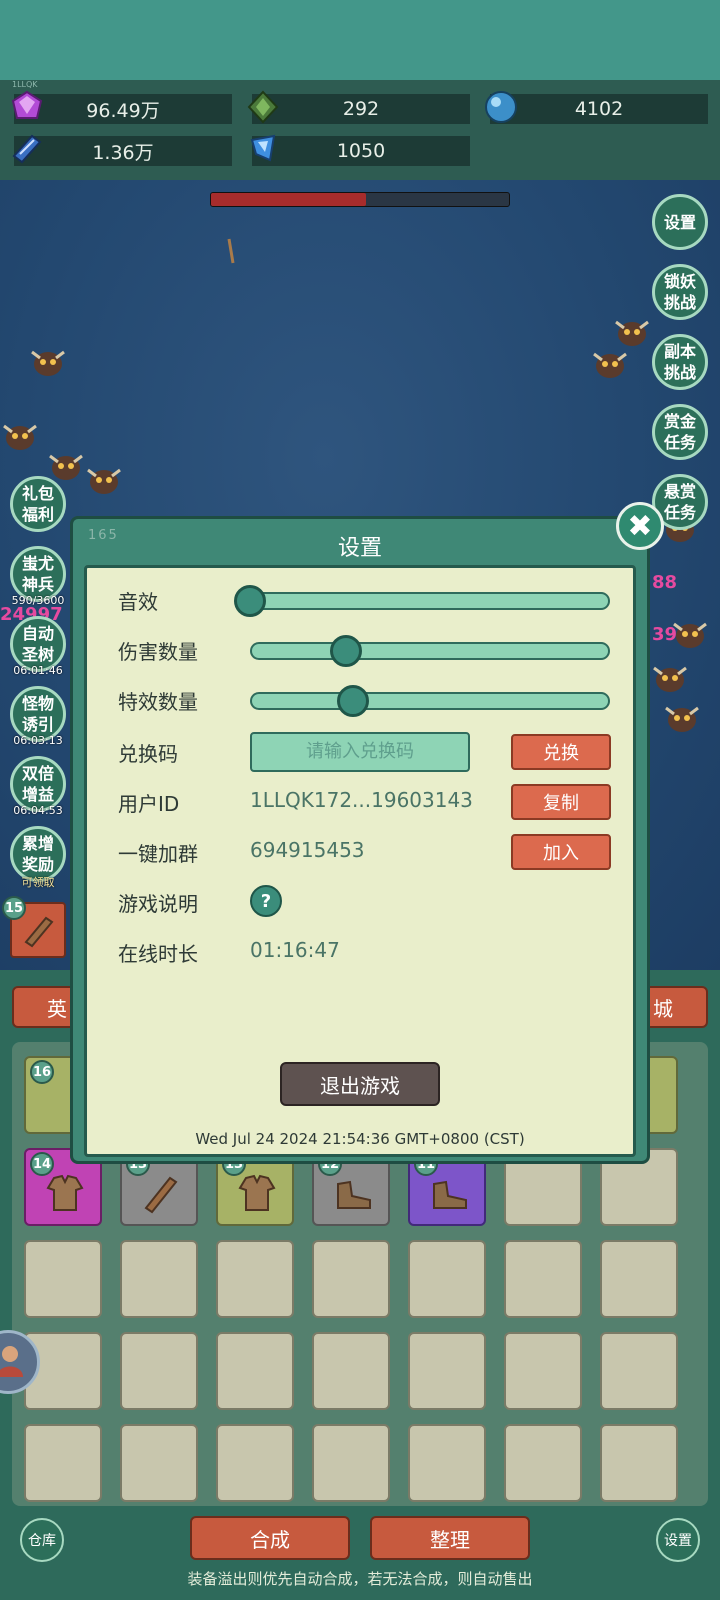  What do you see at coordinates (361, 109) in the screenshot?
I see `crystal-value: 292` at bounding box center [361, 109].